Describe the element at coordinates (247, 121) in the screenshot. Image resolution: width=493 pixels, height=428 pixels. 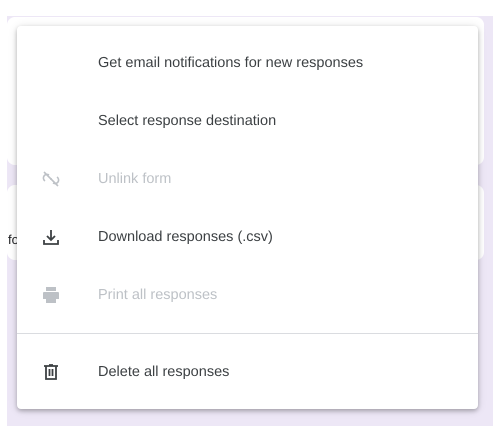
I see `menu-item: Select response destination` at that location.